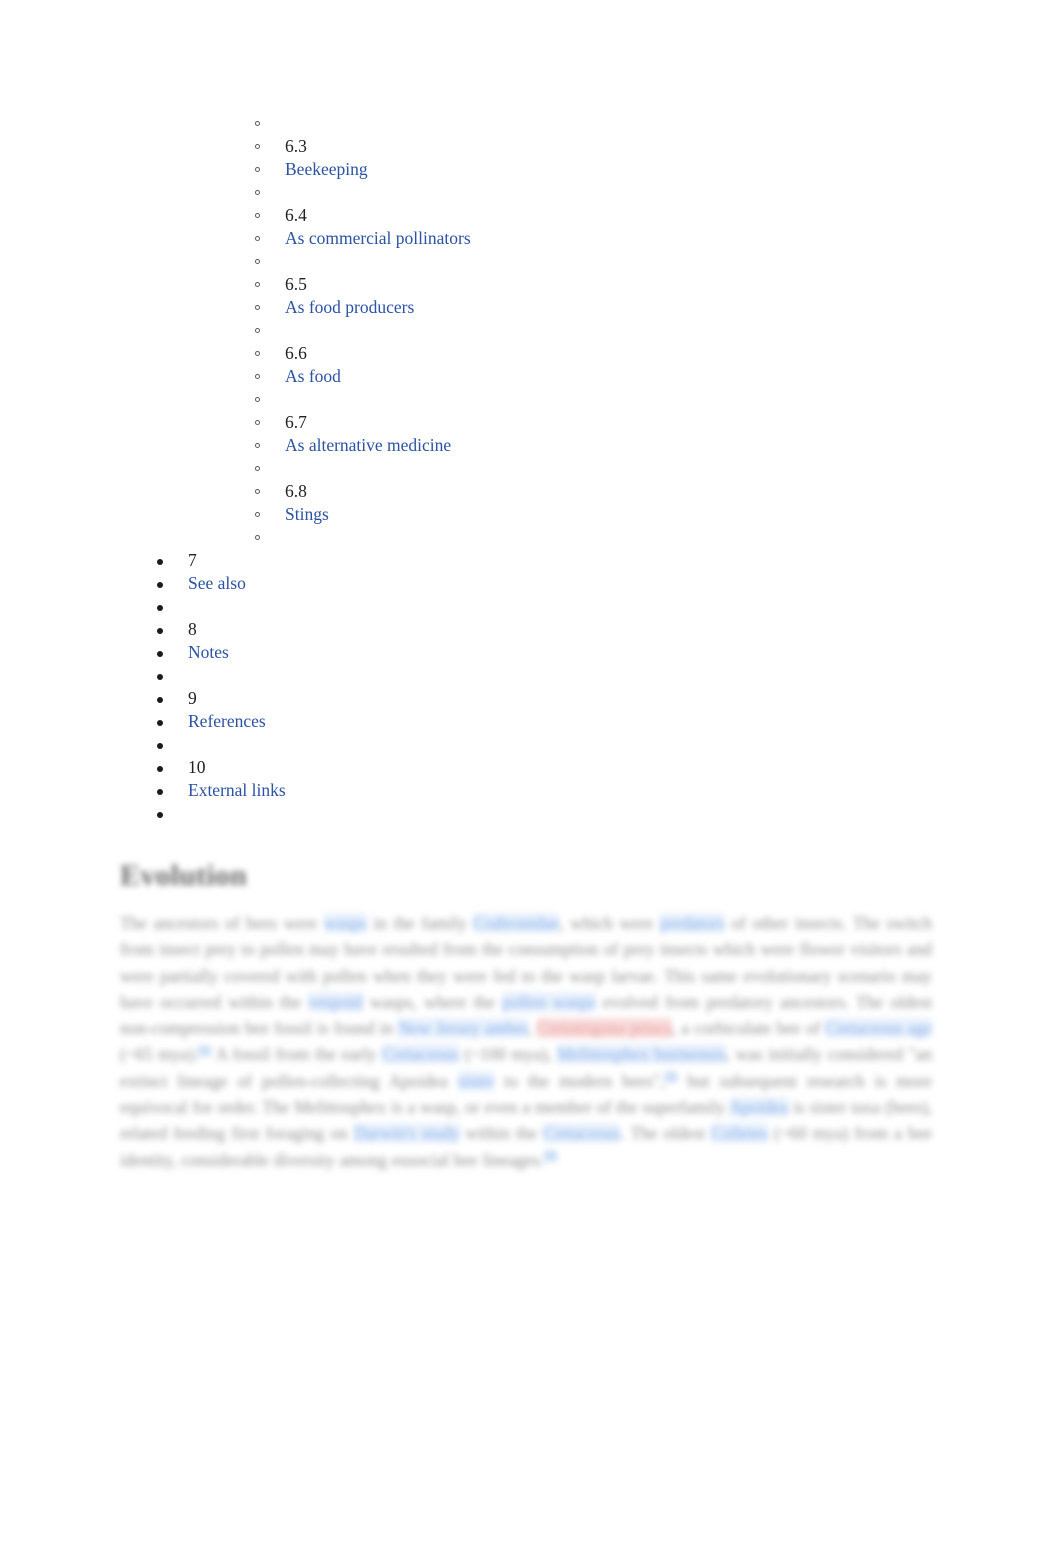 This screenshot has width=1062, height=1561. I want to click on paragraph-text: The ancestors of bees were, so click(222, 923).